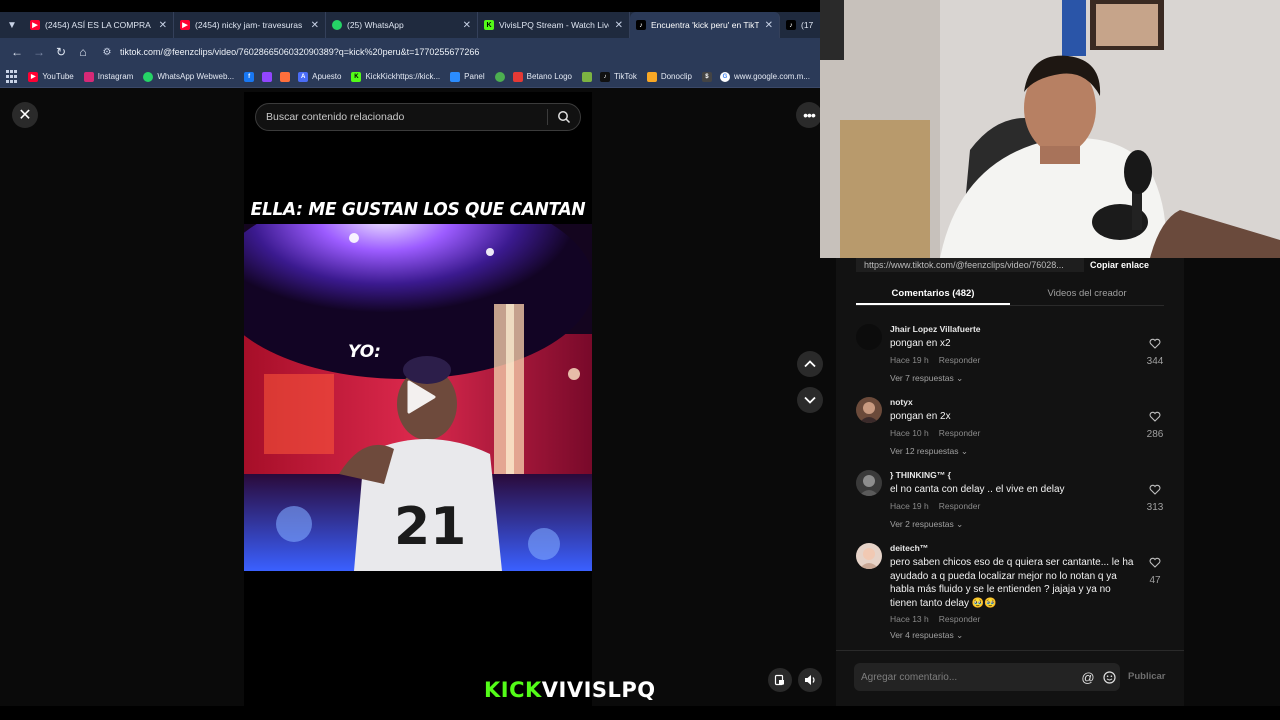 The image size is (1280, 720). I want to click on previous-video-button, so click(810, 364).